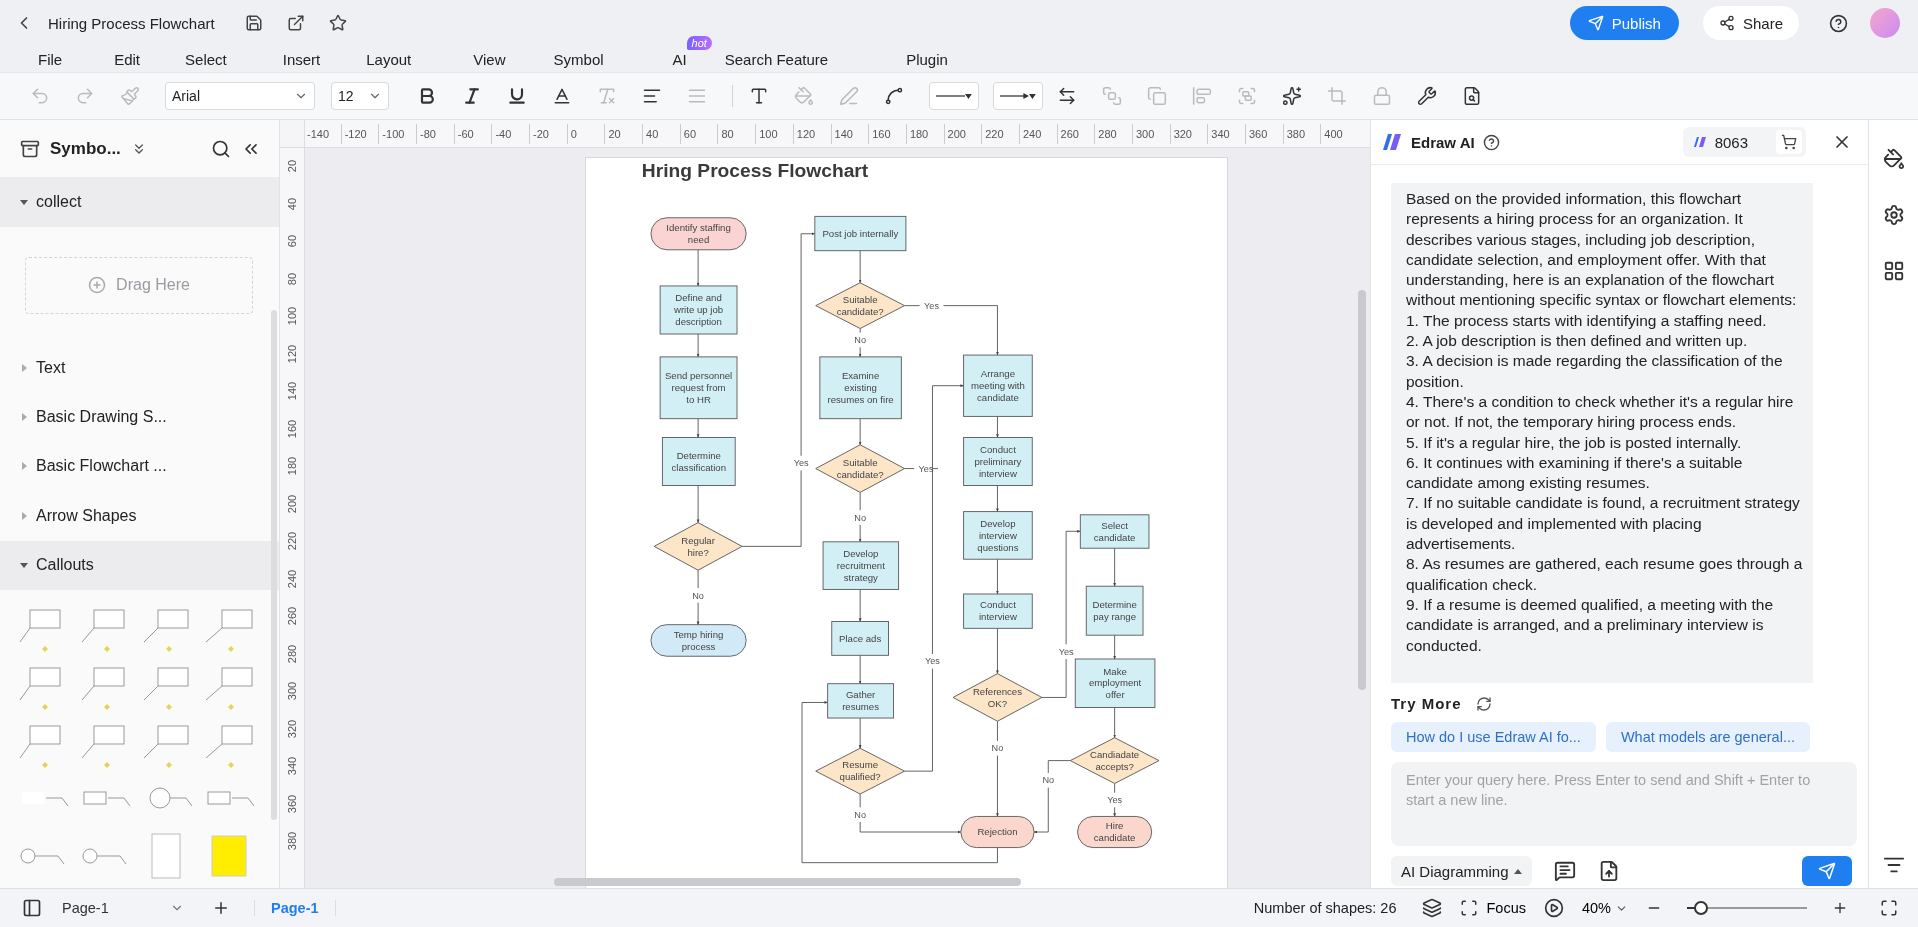 The image size is (1918, 927). What do you see at coordinates (992, 134) in the screenshot?
I see `ruler-number: 220` at bounding box center [992, 134].